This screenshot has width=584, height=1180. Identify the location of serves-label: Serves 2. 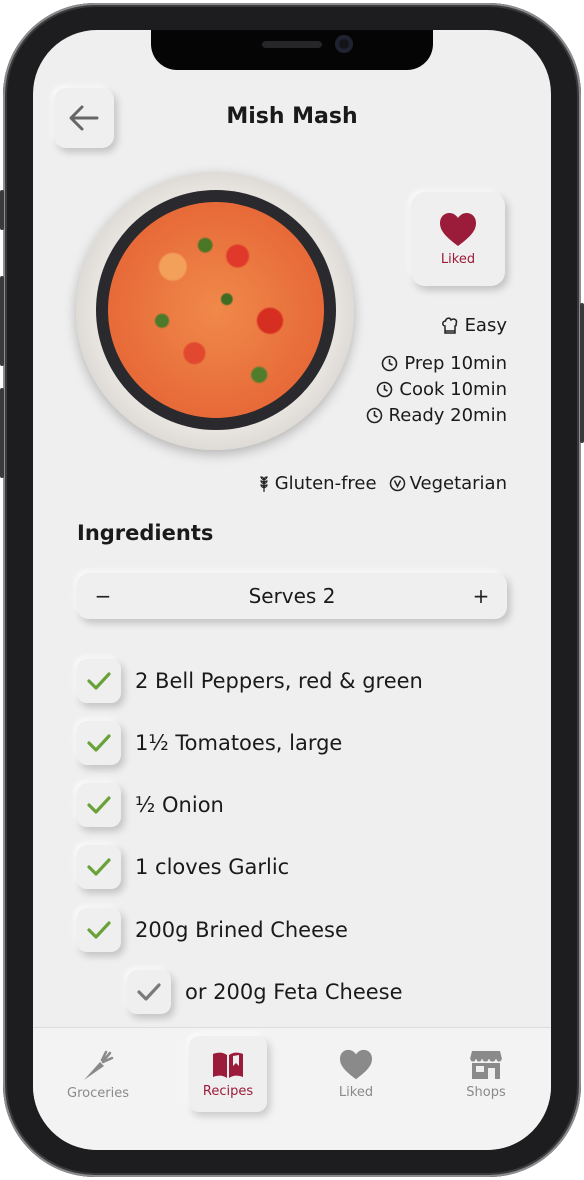
(292, 596).